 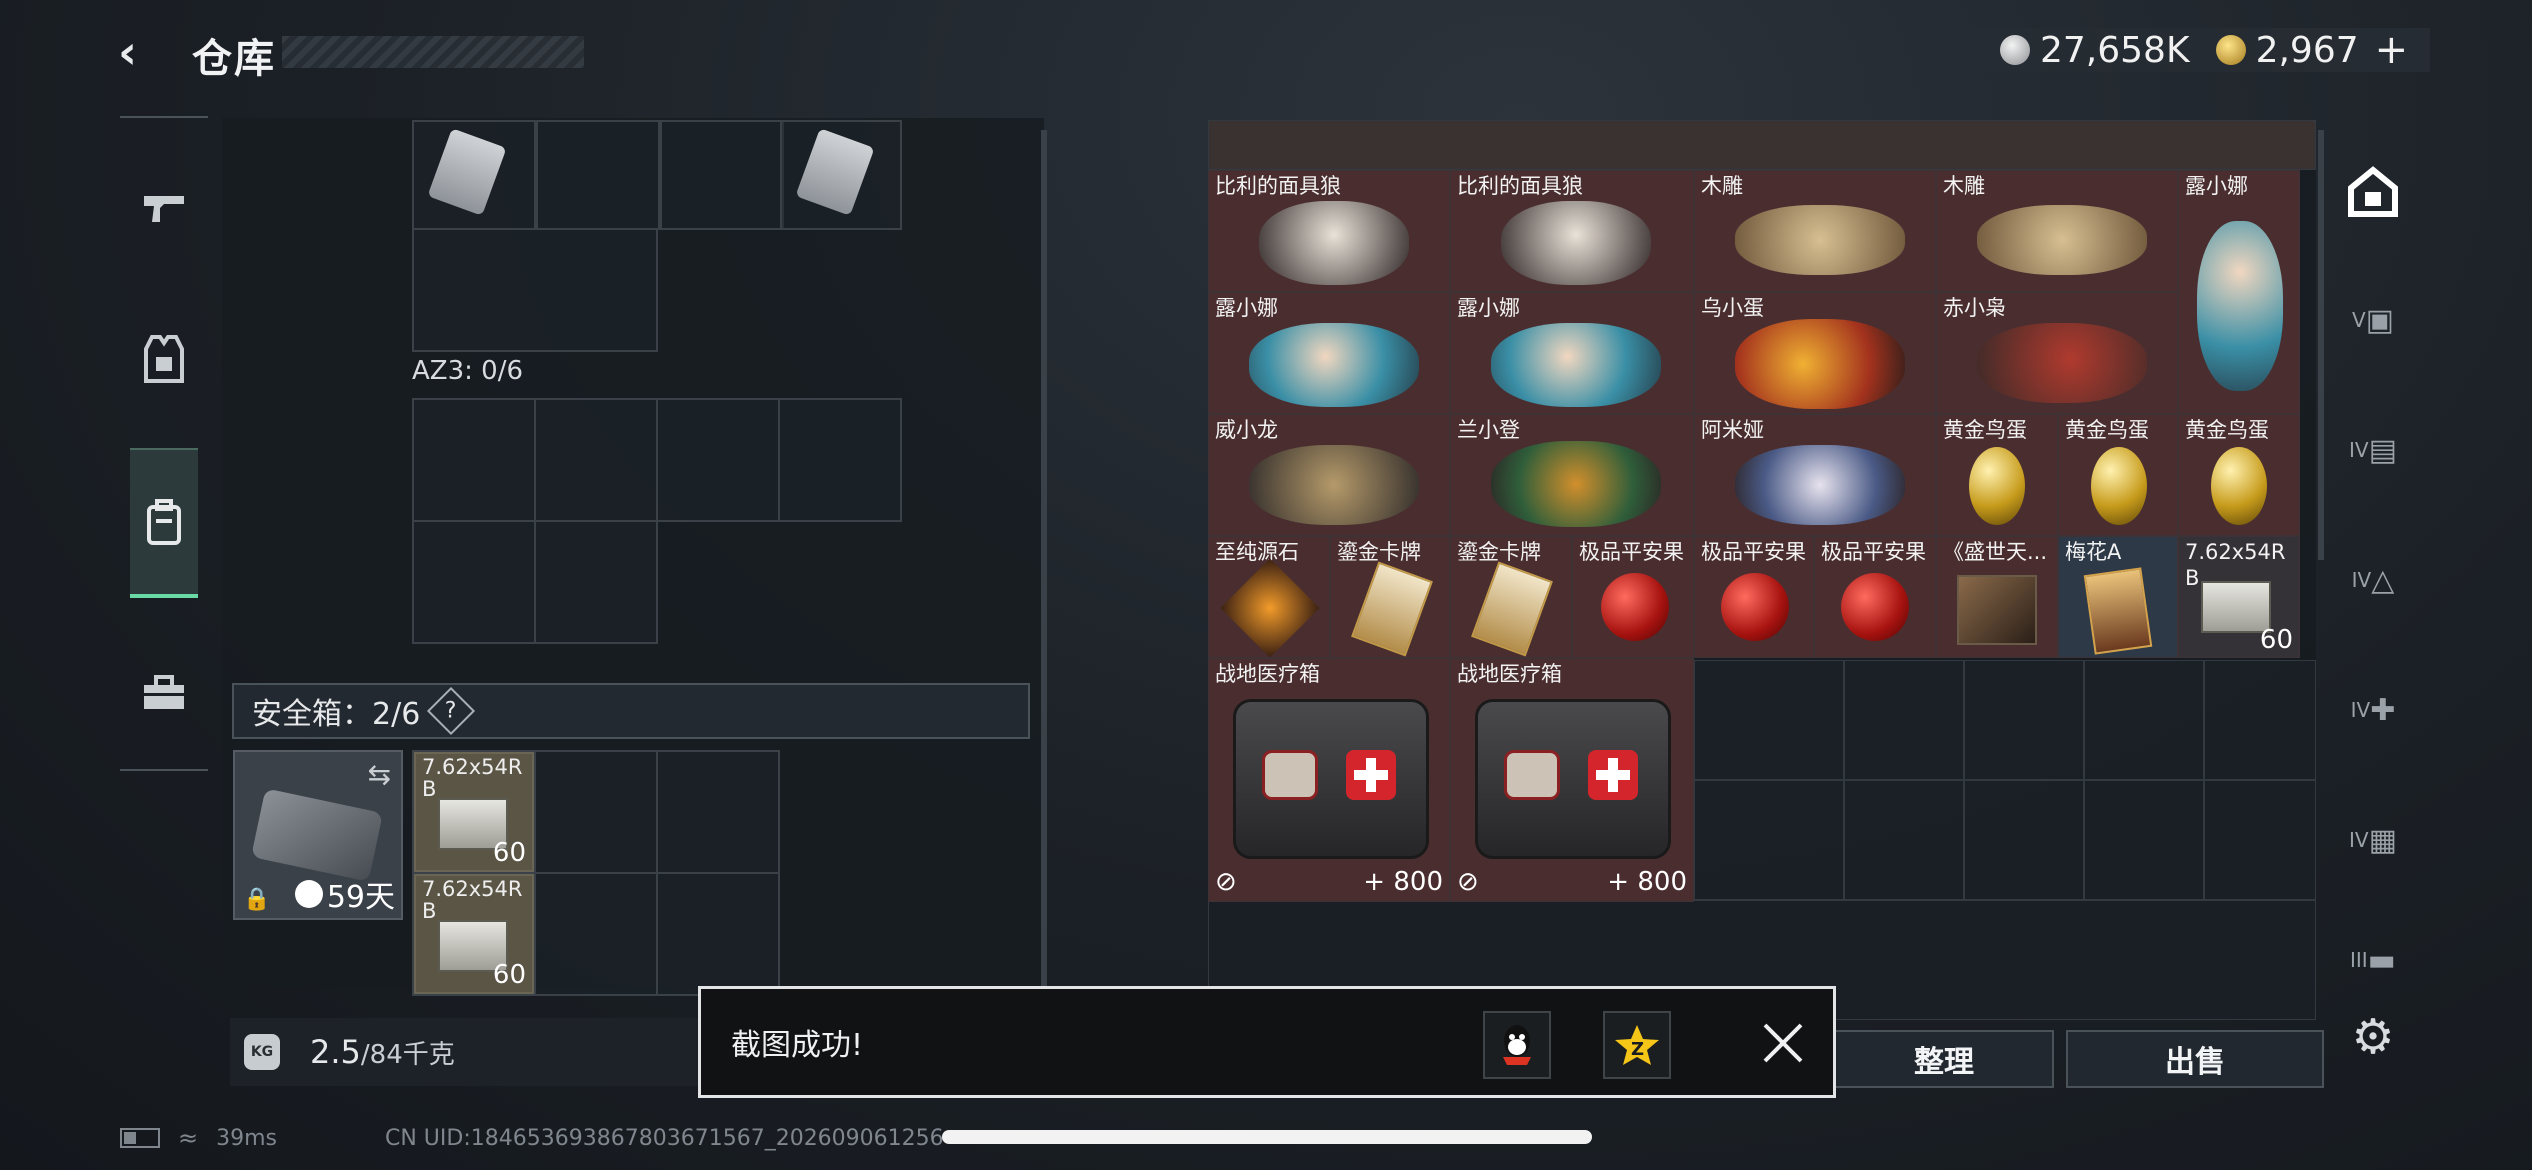 What do you see at coordinates (164, 209) in the screenshot?
I see `pistol-icon` at bounding box center [164, 209].